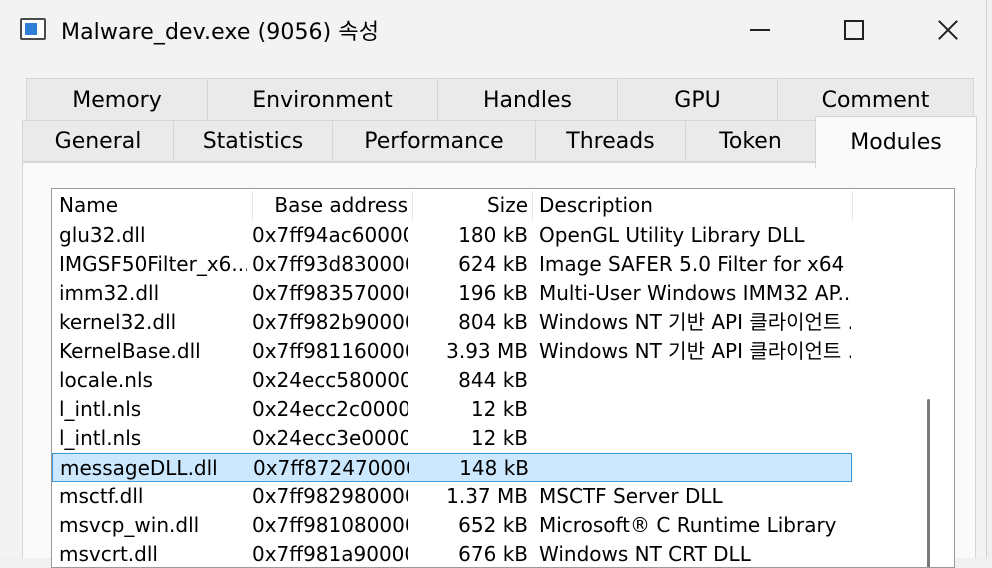  Describe the element at coordinates (527, 100) in the screenshot. I see `tab-handles: Handles` at that location.